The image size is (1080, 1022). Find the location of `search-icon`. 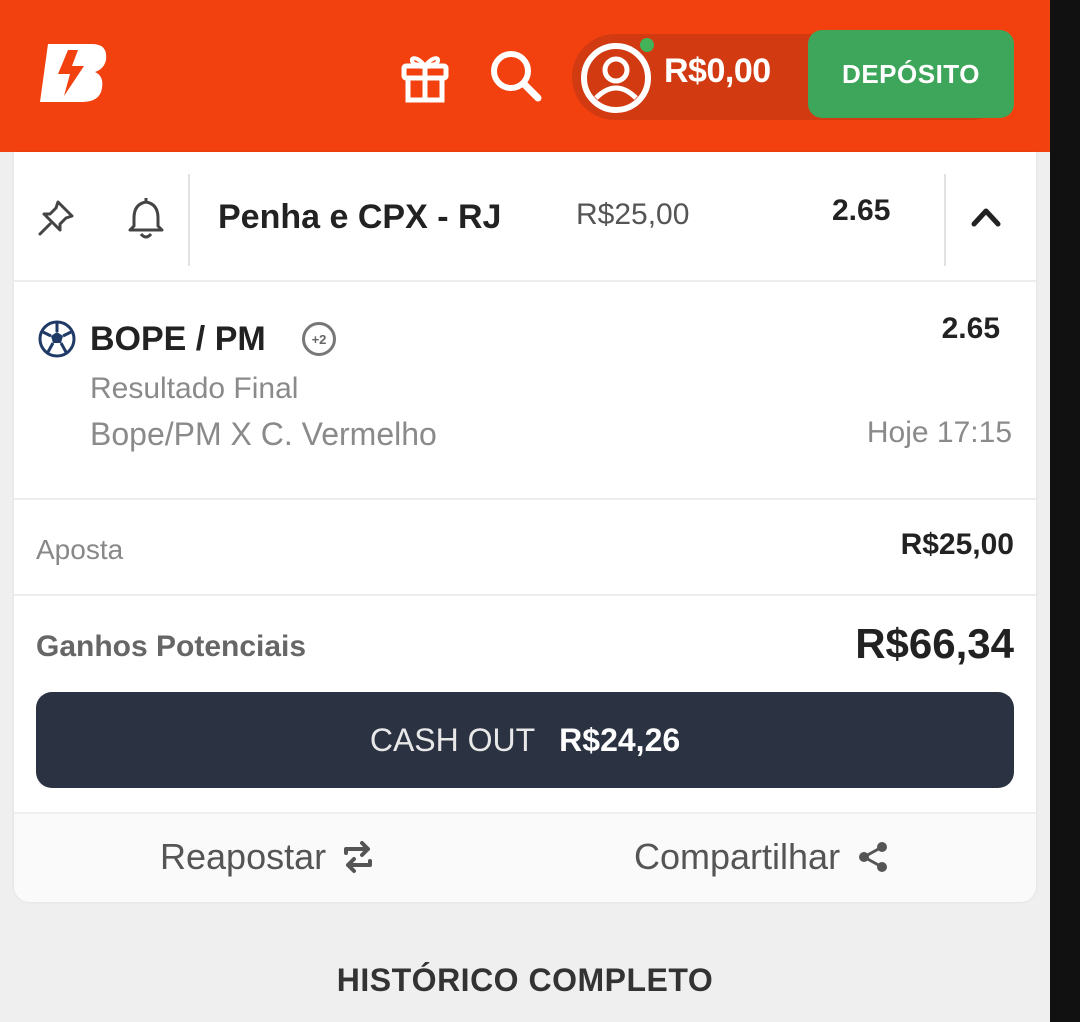

search-icon is located at coordinates (515, 75).